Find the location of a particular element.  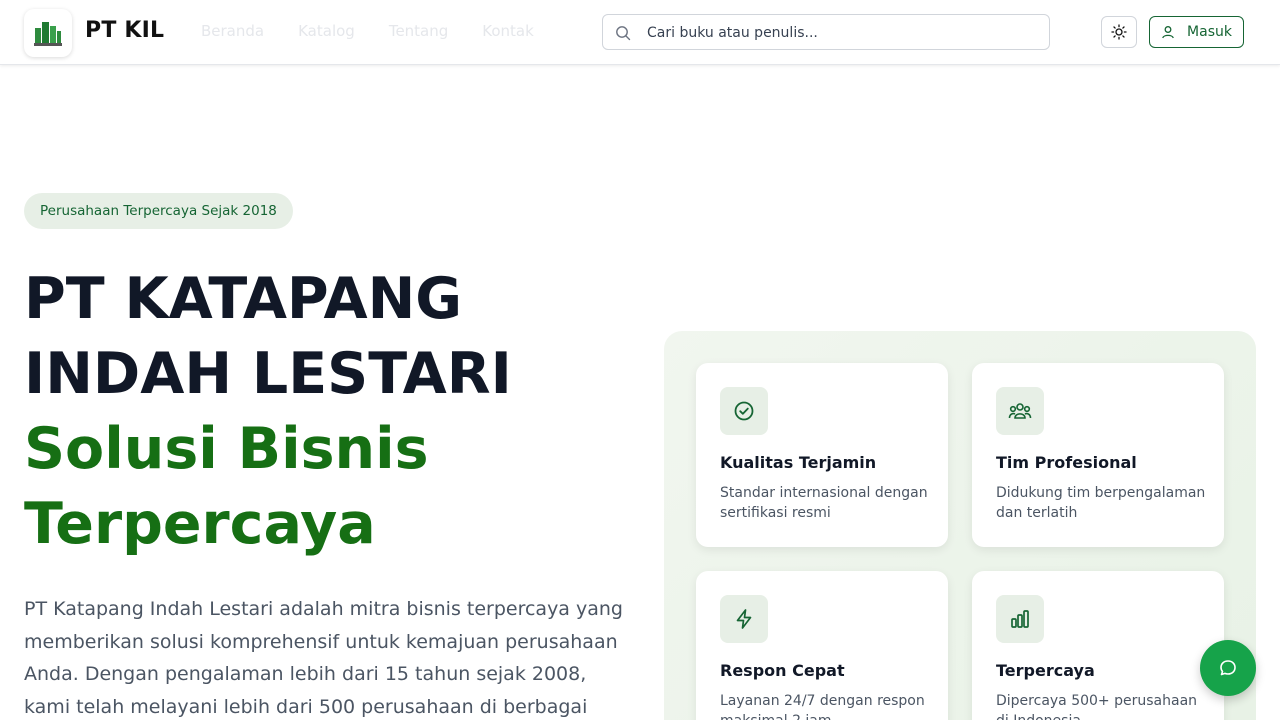

login-label: Masuk is located at coordinates (1209, 32).